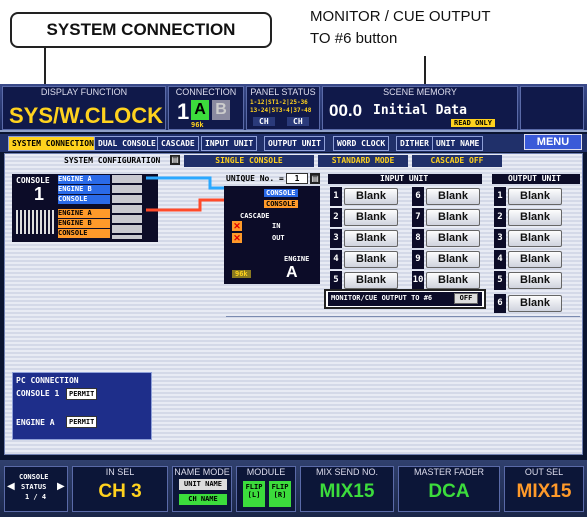 This screenshot has width=587, height=517. Describe the element at coordinates (249, 161) in the screenshot. I see `config-single-console: SINGLE CONSOLE` at that location.